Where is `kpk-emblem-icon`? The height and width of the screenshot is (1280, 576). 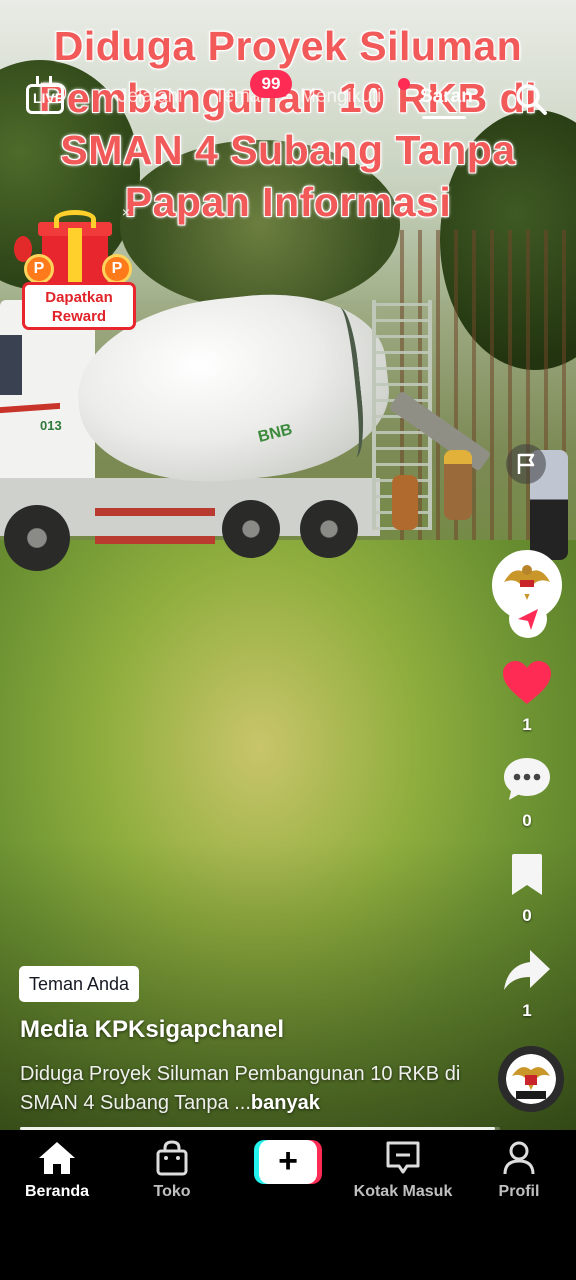 kpk-emblem-icon is located at coordinates (531, 1079).